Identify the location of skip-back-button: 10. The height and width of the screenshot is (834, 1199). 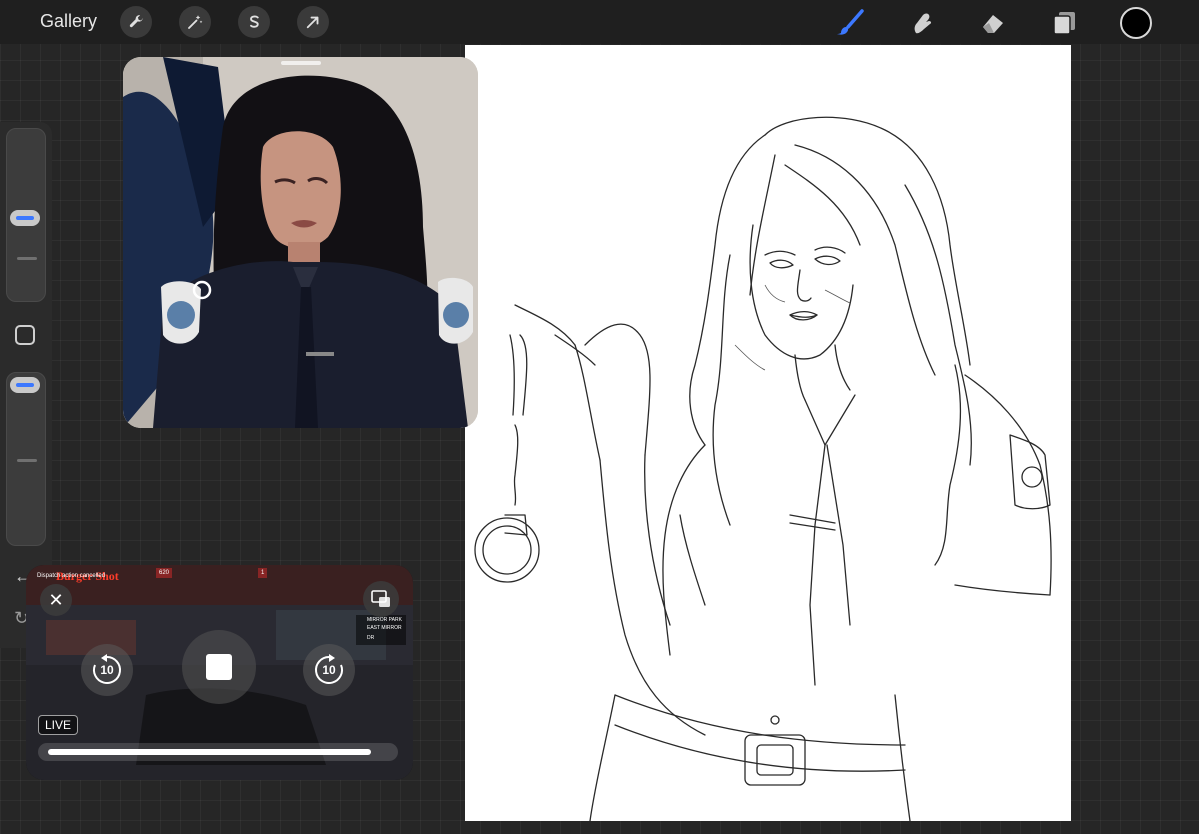
(107, 670).